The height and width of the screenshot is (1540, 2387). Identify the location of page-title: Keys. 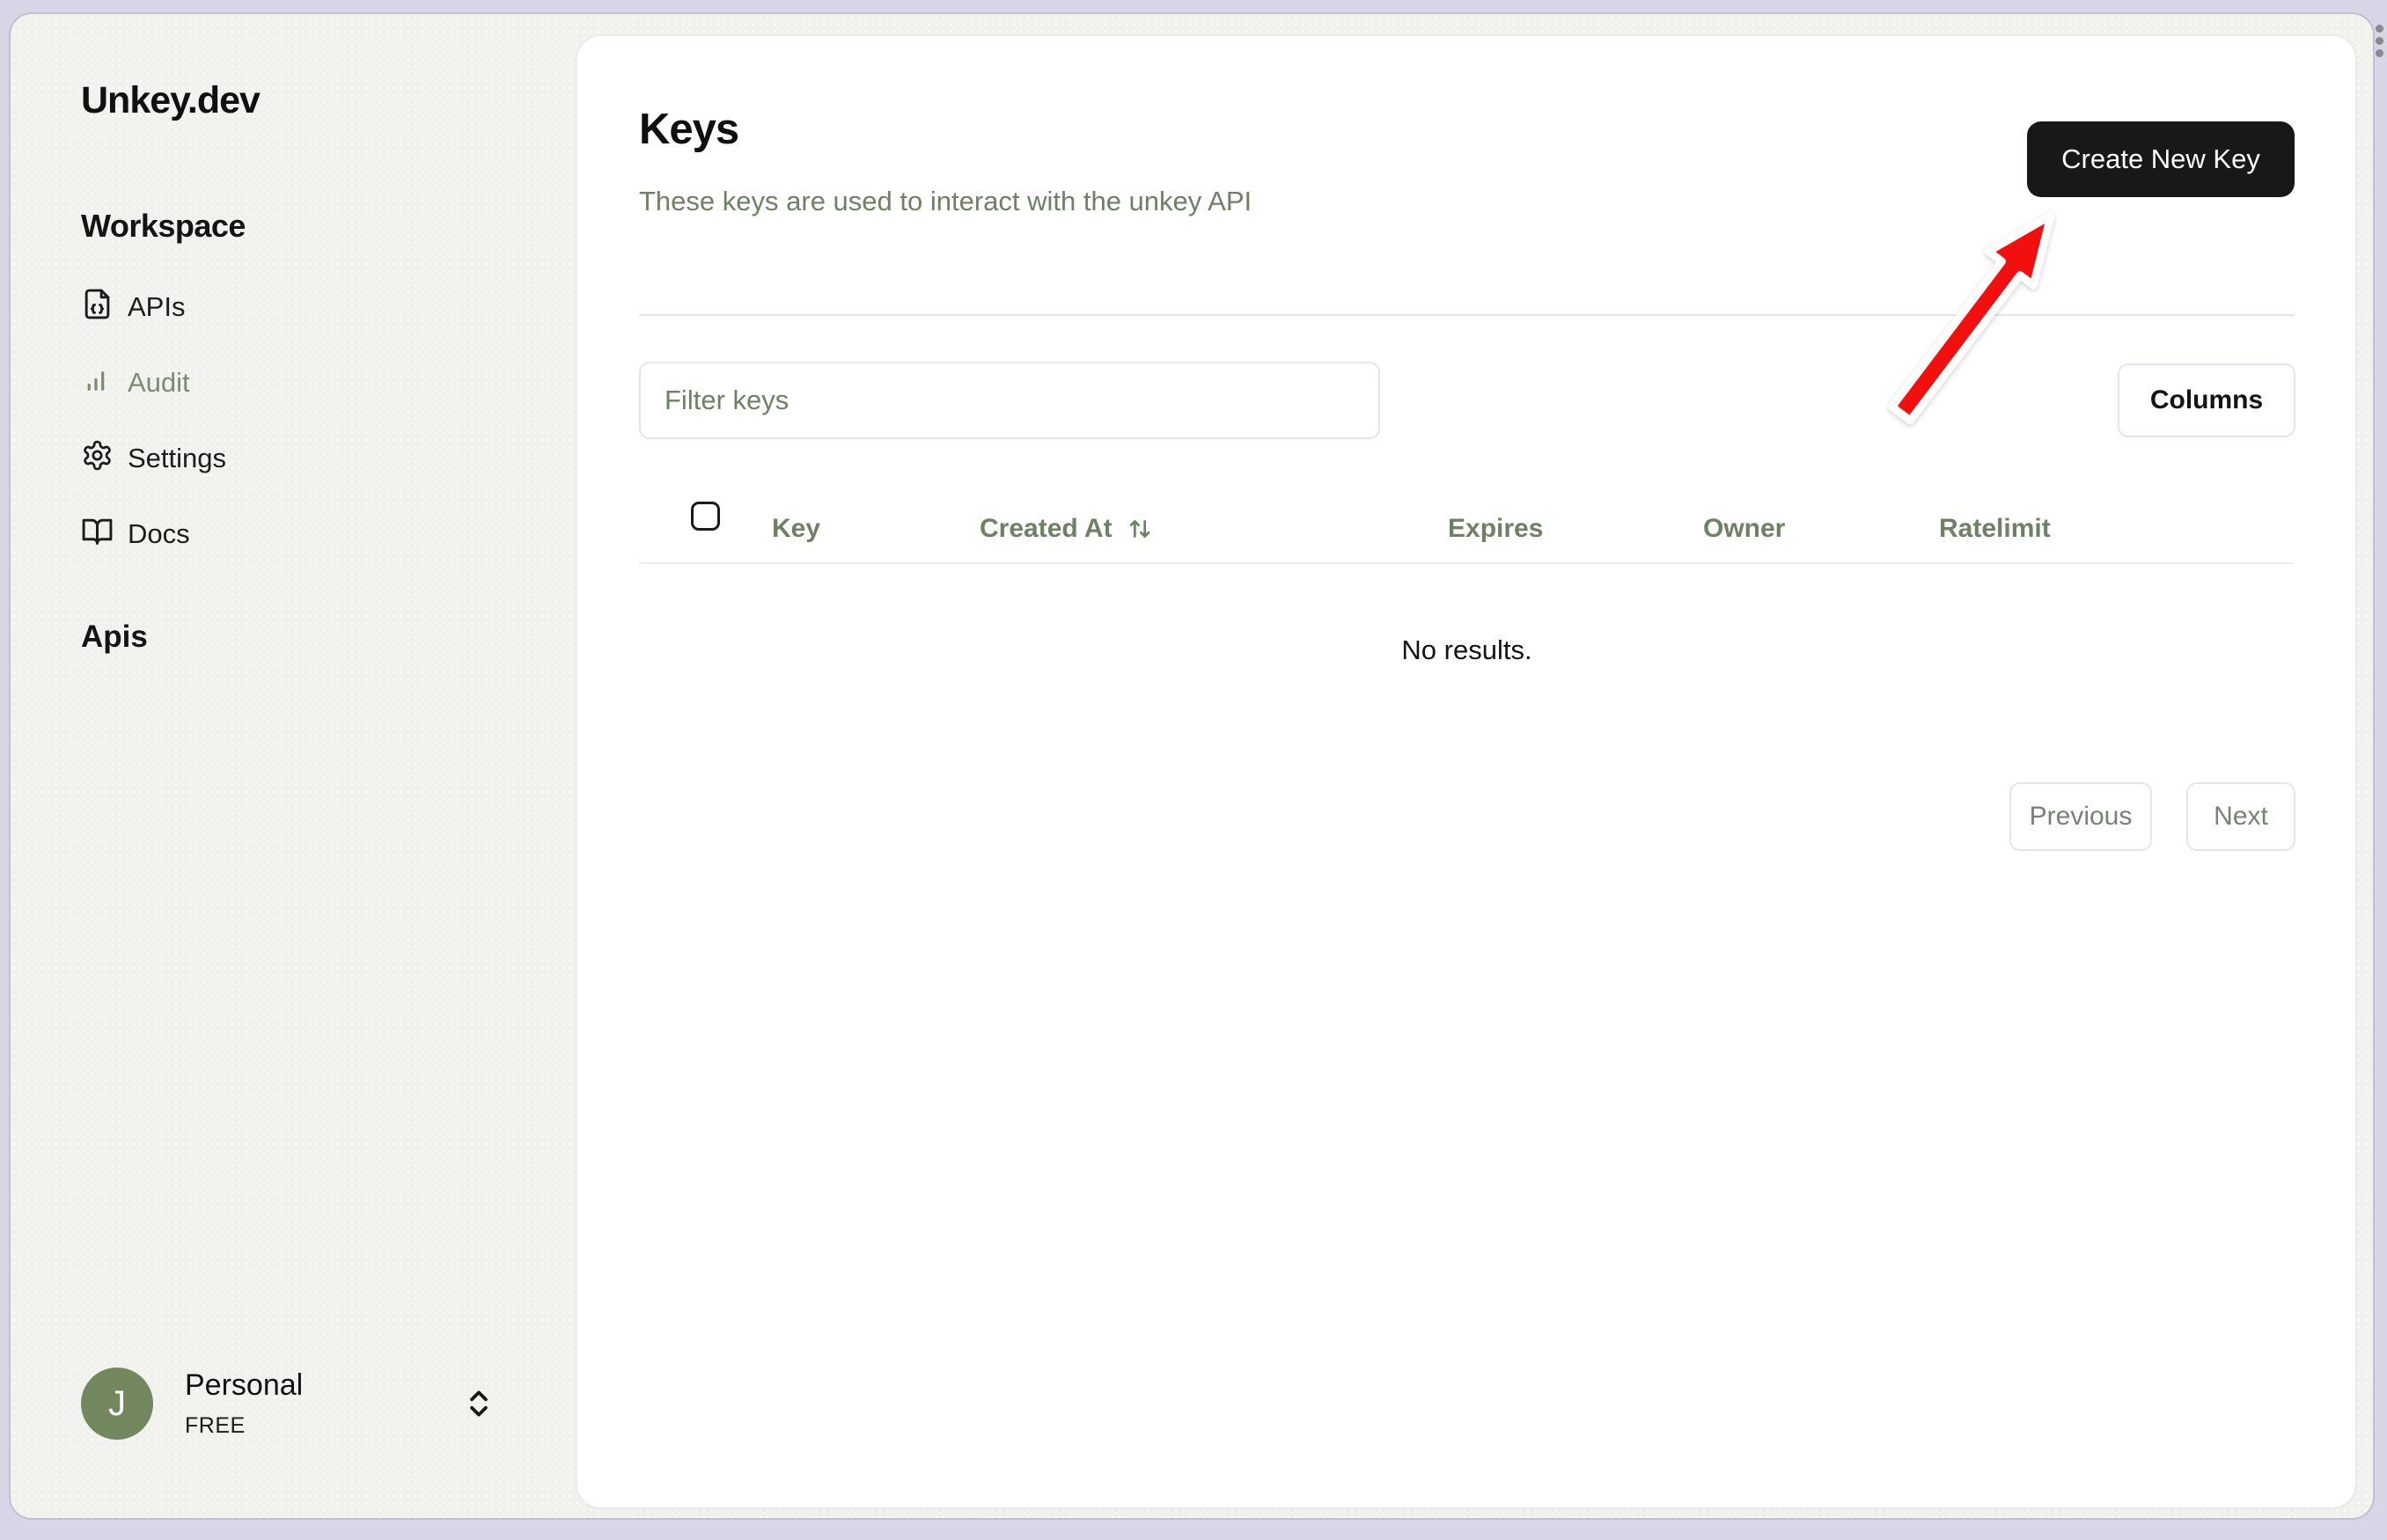
(689, 130).